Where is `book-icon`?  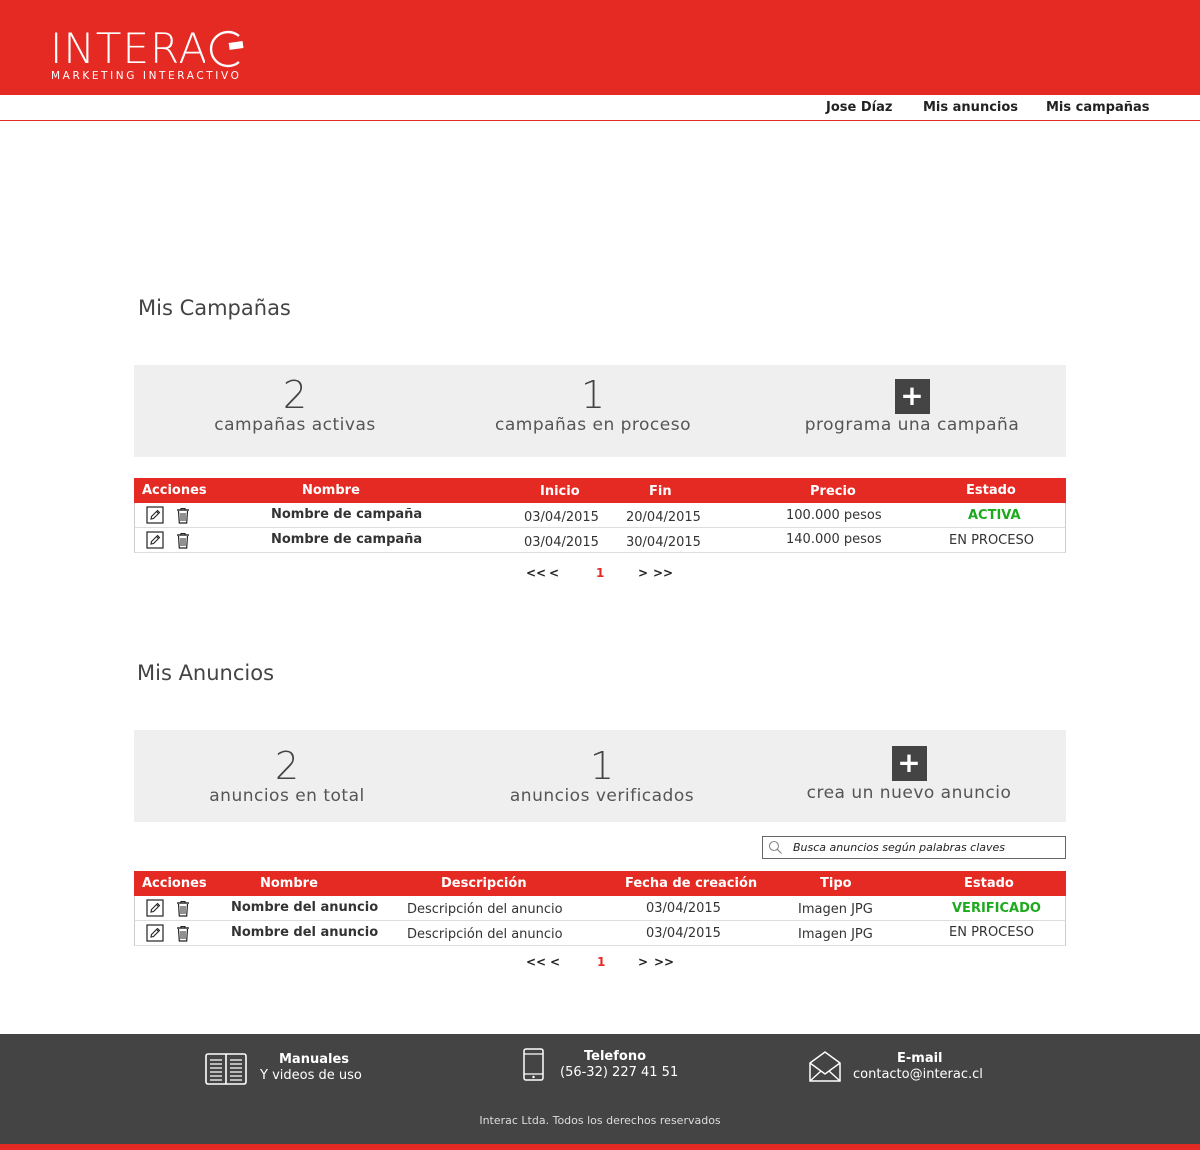
book-icon is located at coordinates (226, 1069).